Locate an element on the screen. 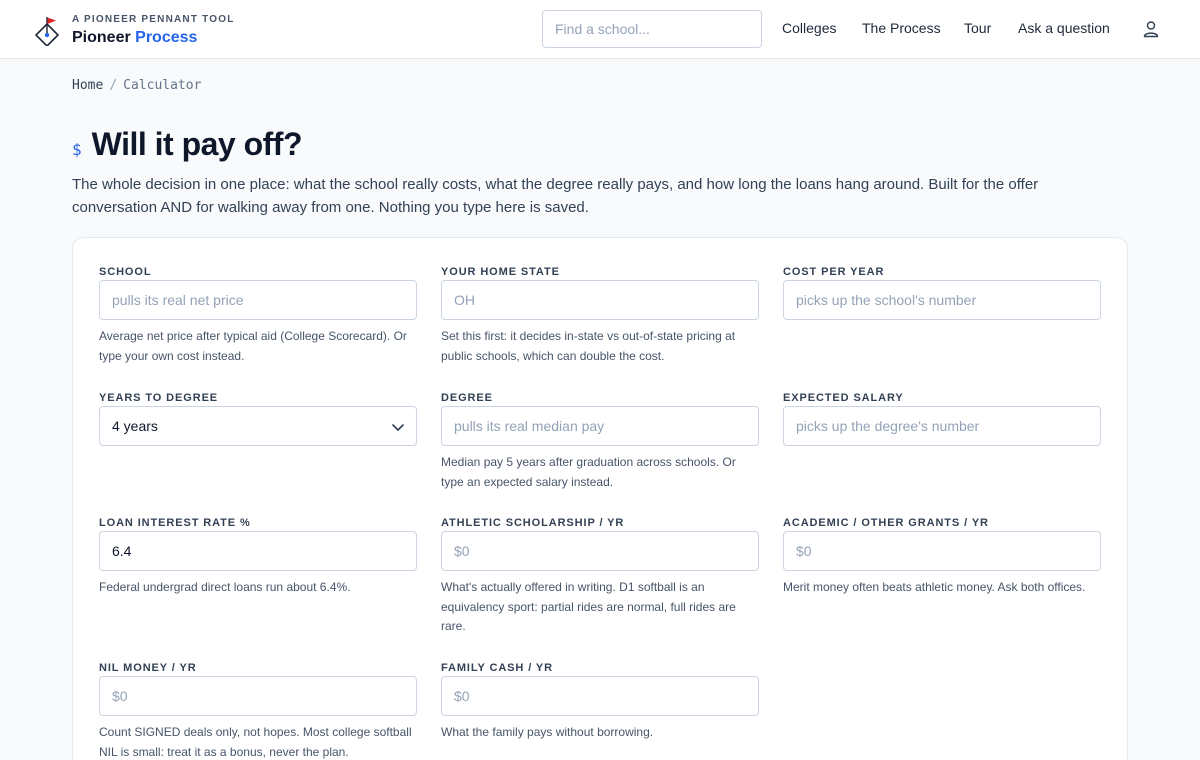 The height and width of the screenshot is (760, 1200). grants-label: ACADEMIC / OTHER GRANTS / YR is located at coordinates (886, 523).